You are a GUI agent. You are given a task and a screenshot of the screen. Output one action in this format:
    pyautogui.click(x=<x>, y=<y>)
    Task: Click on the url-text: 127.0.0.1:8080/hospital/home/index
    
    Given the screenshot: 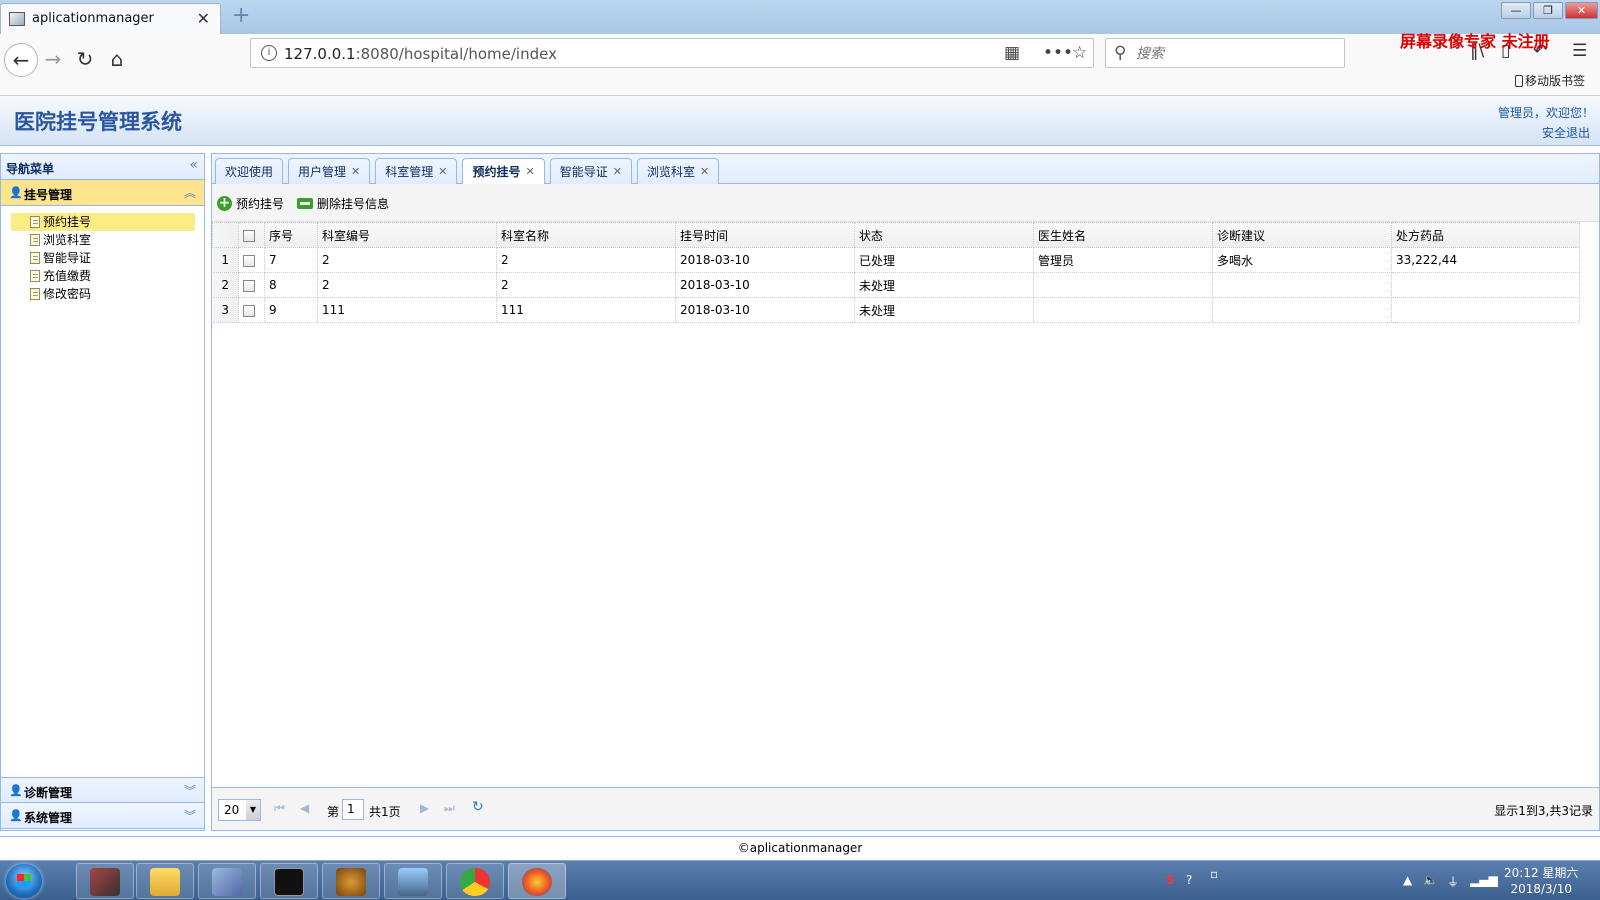 What is the action you would take?
    pyautogui.click(x=420, y=54)
    